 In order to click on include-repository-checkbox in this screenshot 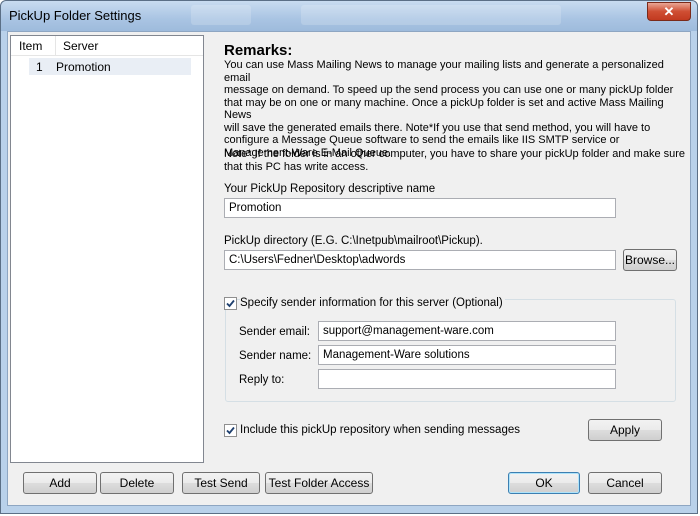, I will do `click(230, 430)`.